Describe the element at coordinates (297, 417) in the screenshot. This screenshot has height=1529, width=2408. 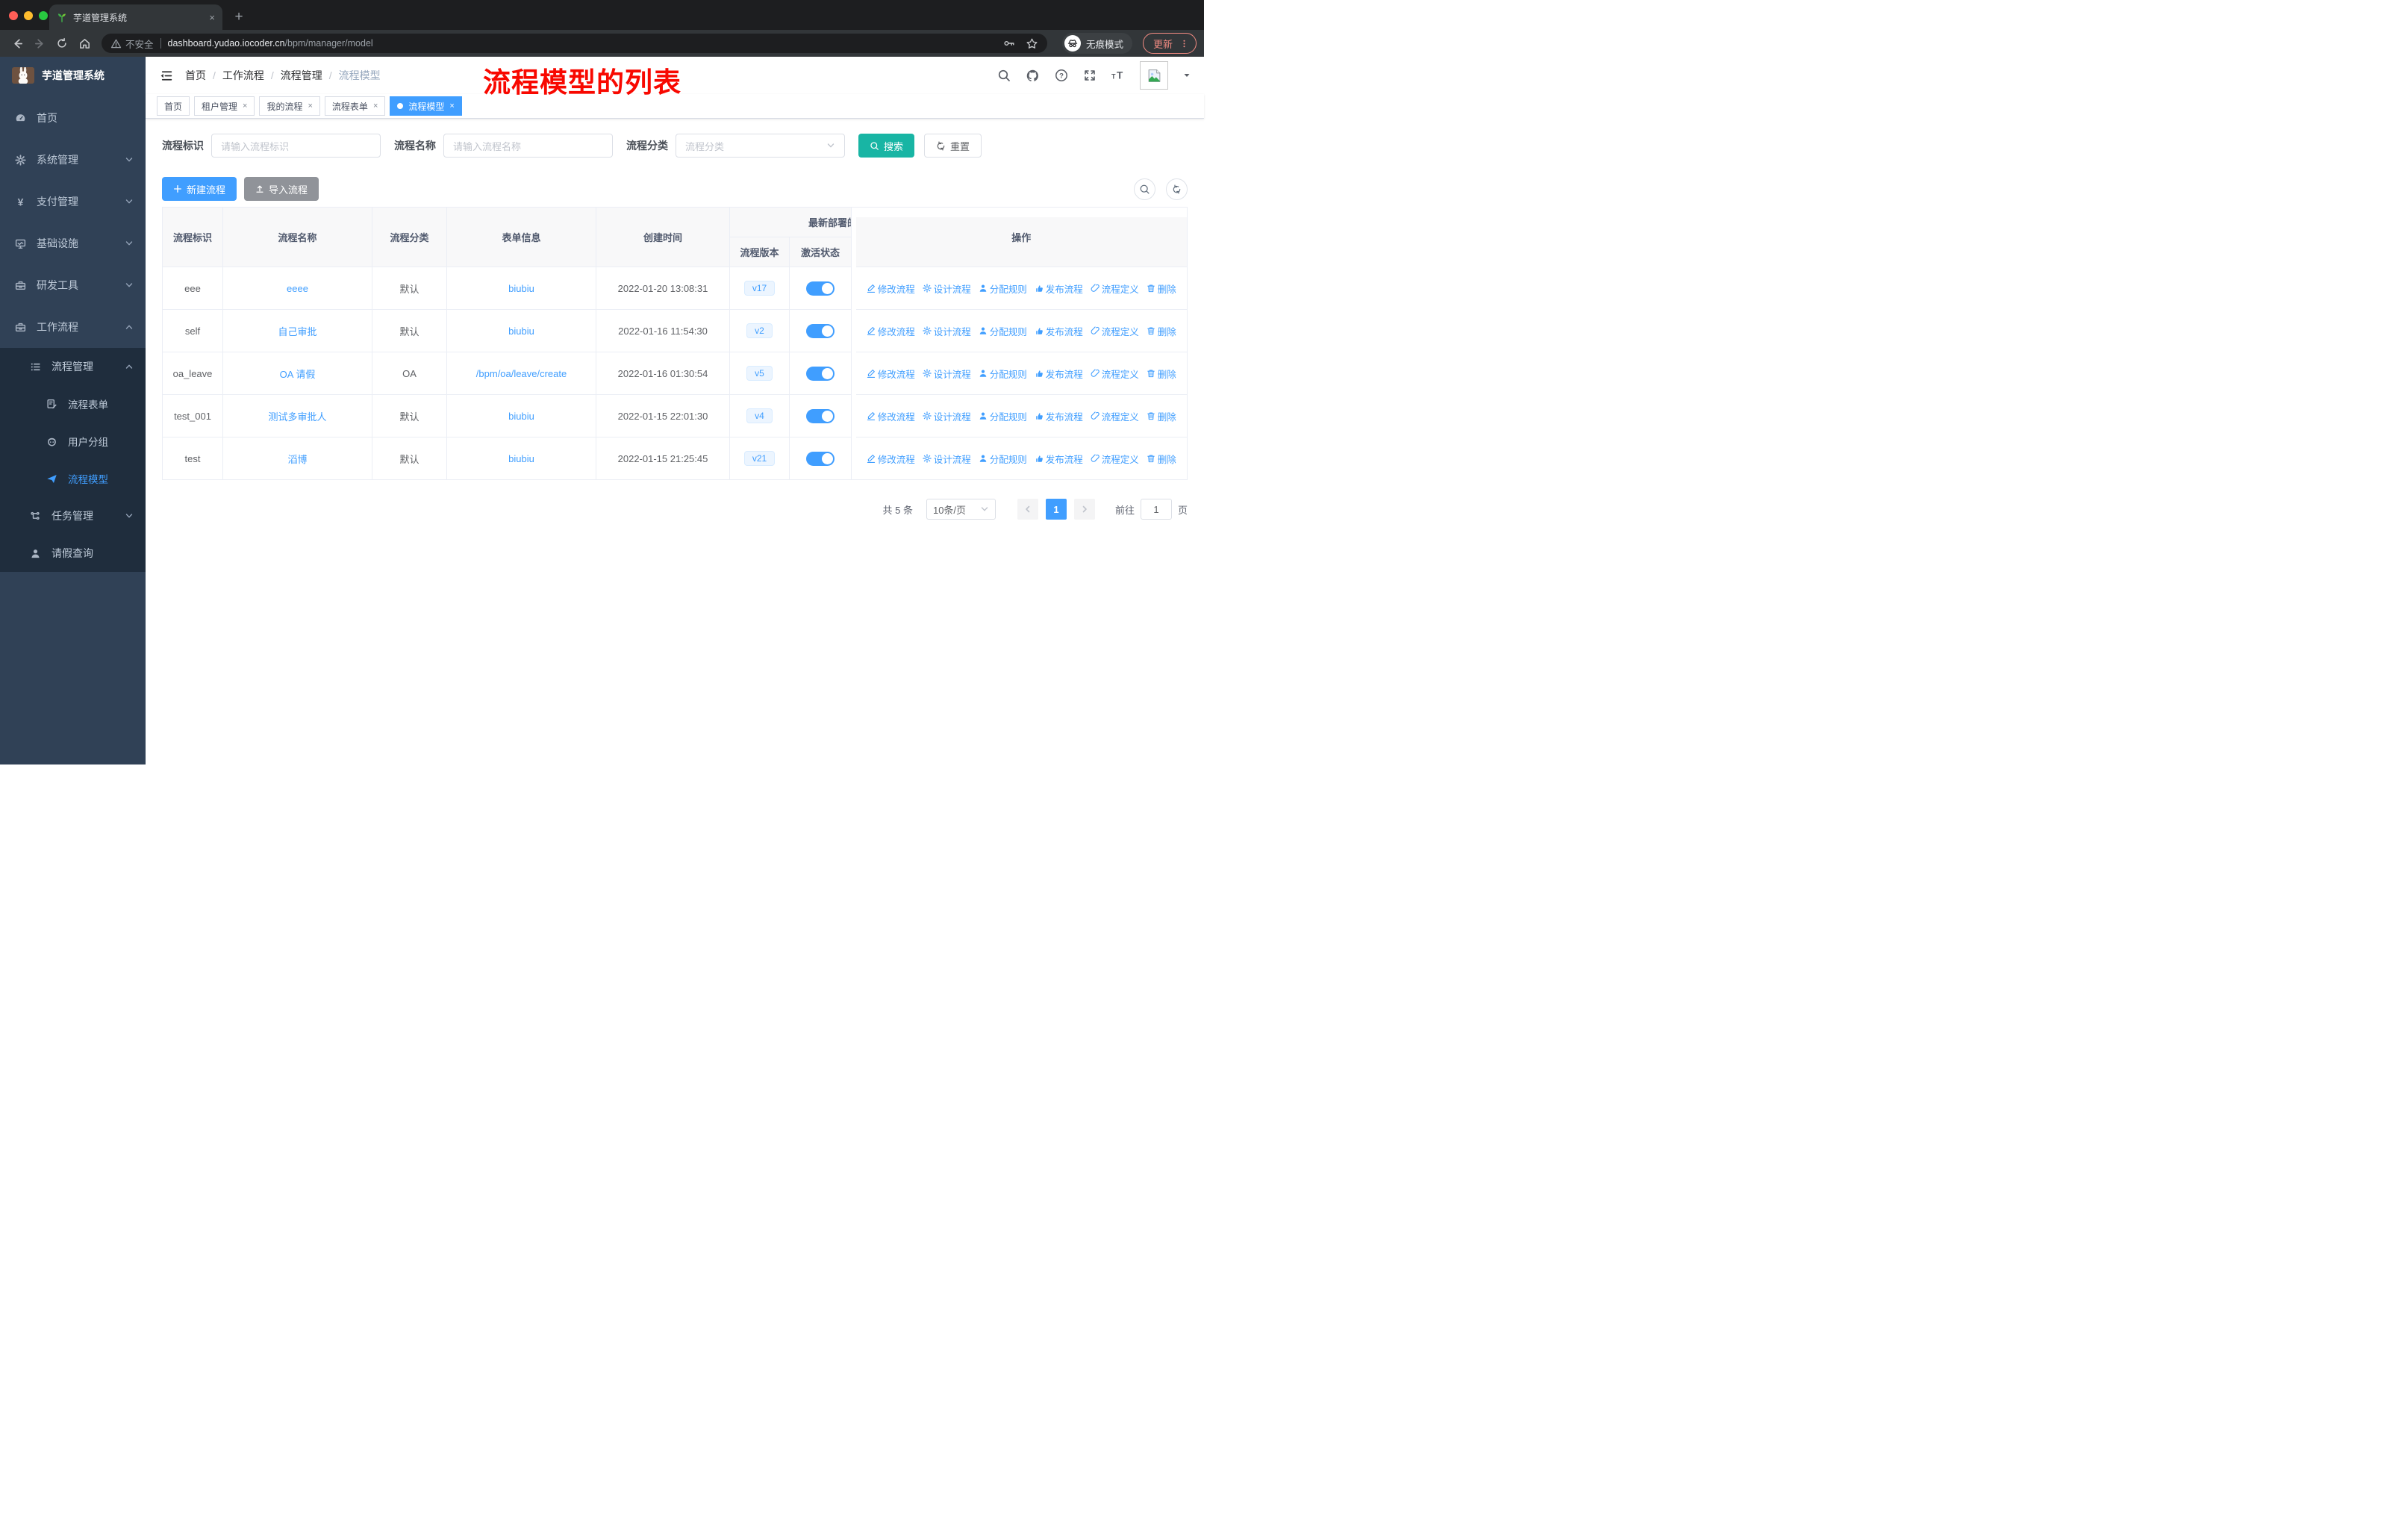
I see `process-name-link: 测试多审批人` at that location.